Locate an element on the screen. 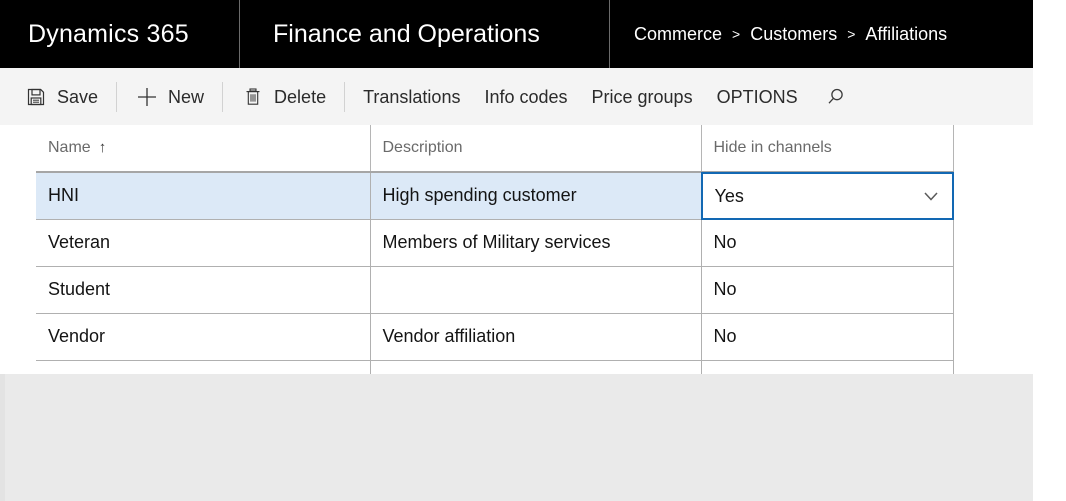 This screenshot has height=501, width=1066. save-icon is located at coordinates (36, 97).